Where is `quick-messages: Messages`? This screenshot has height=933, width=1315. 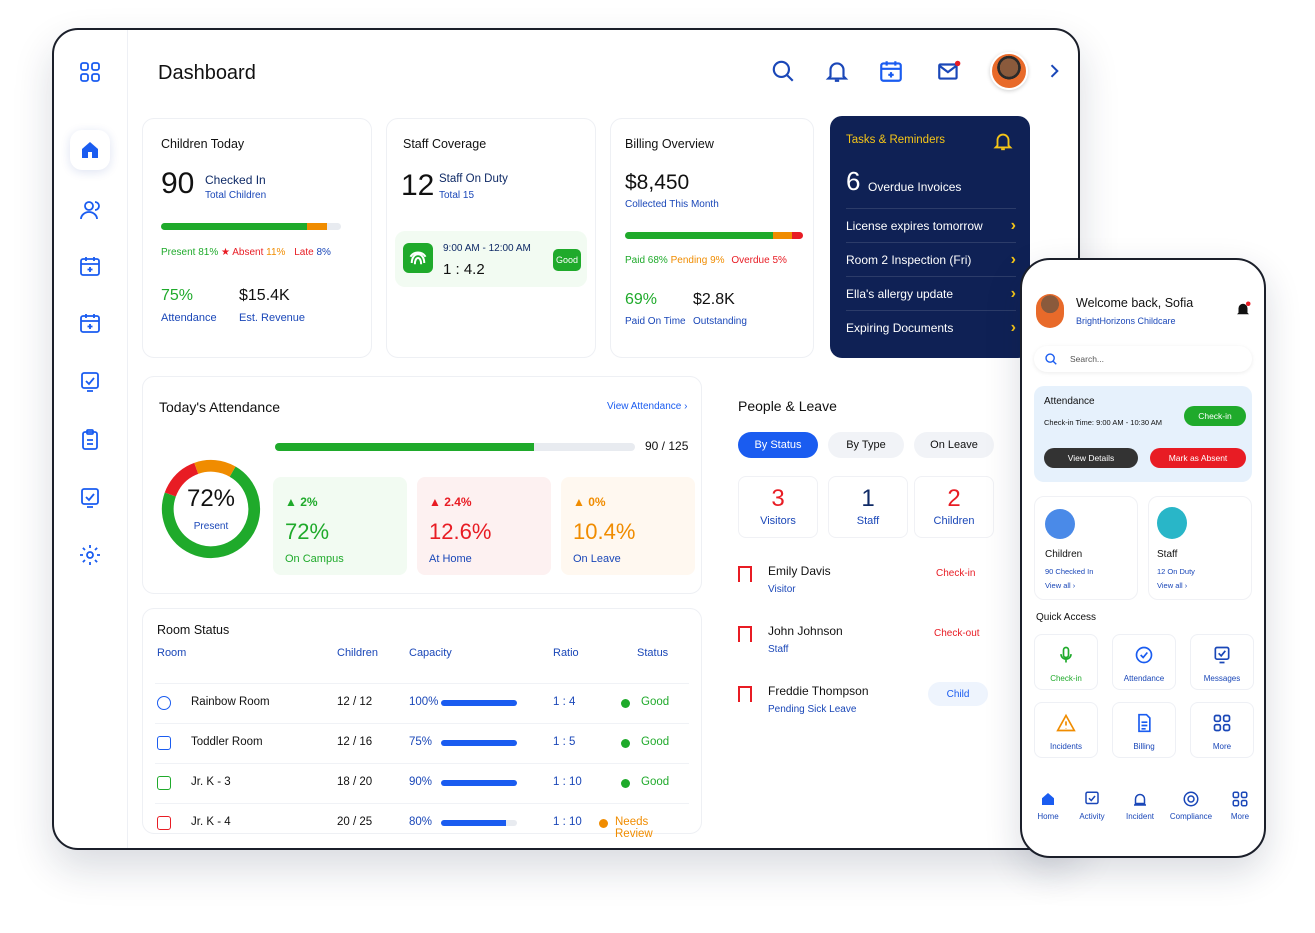 quick-messages: Messages is located at coordinates (1222, 662).